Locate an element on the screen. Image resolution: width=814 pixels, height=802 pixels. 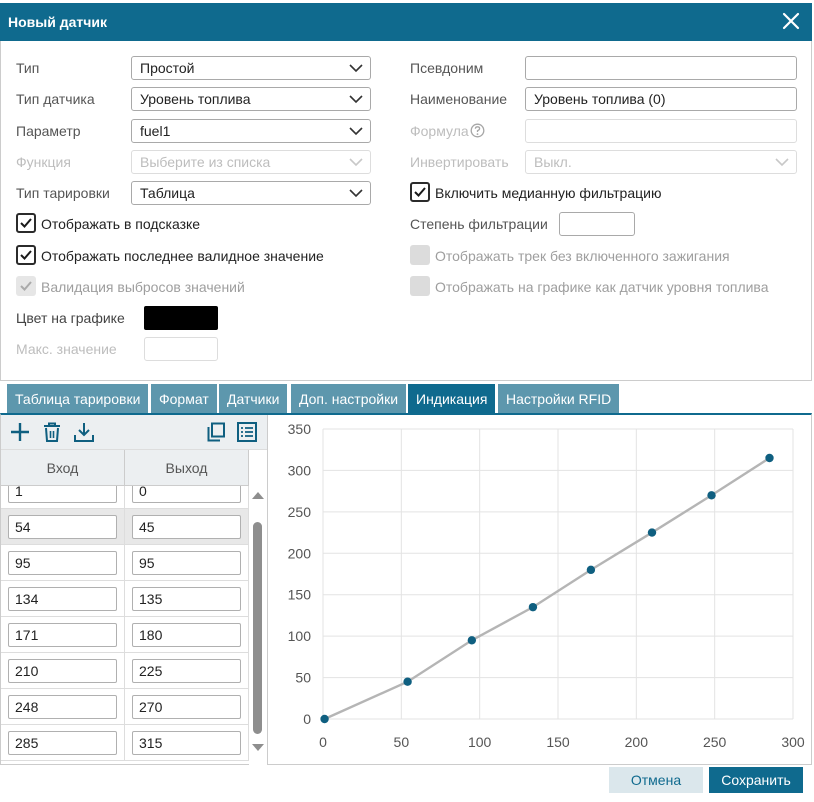
add-icon is located at coordinates (20, 432).